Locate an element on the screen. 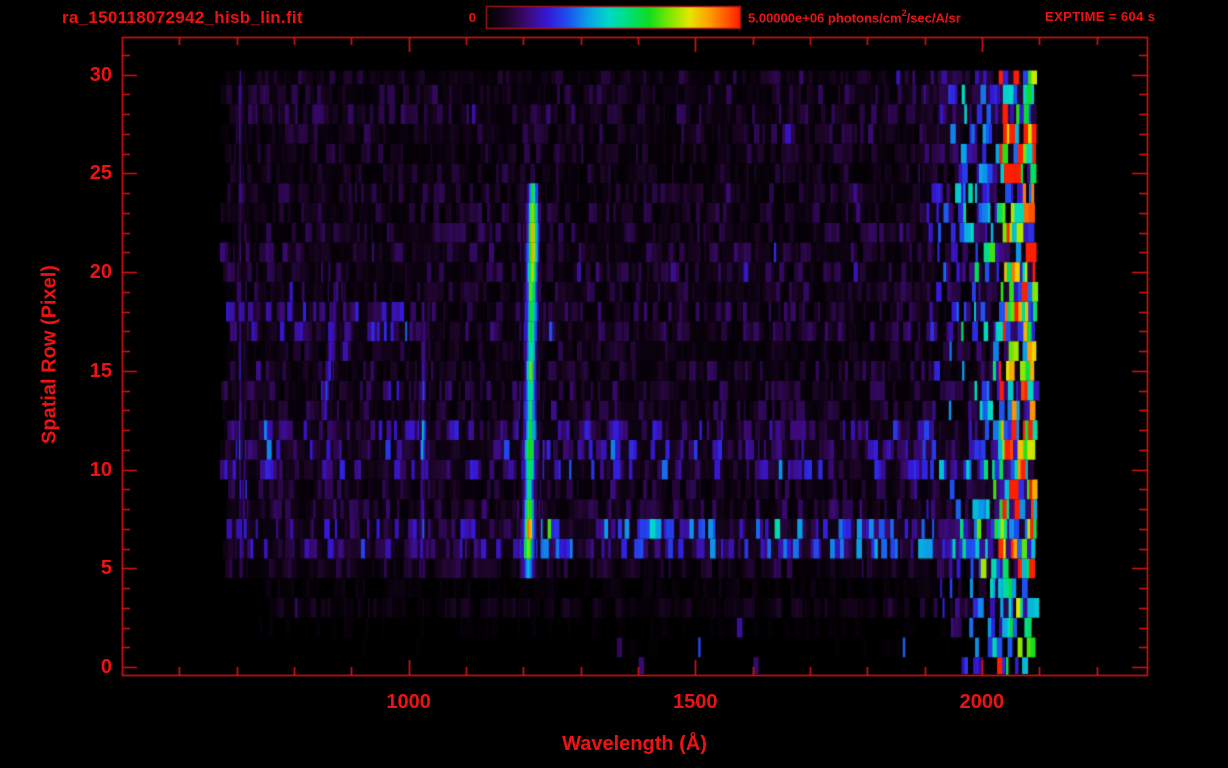 The image size is (1228, 768). y-tick-label: 30 is located at coordinates (100, 74).